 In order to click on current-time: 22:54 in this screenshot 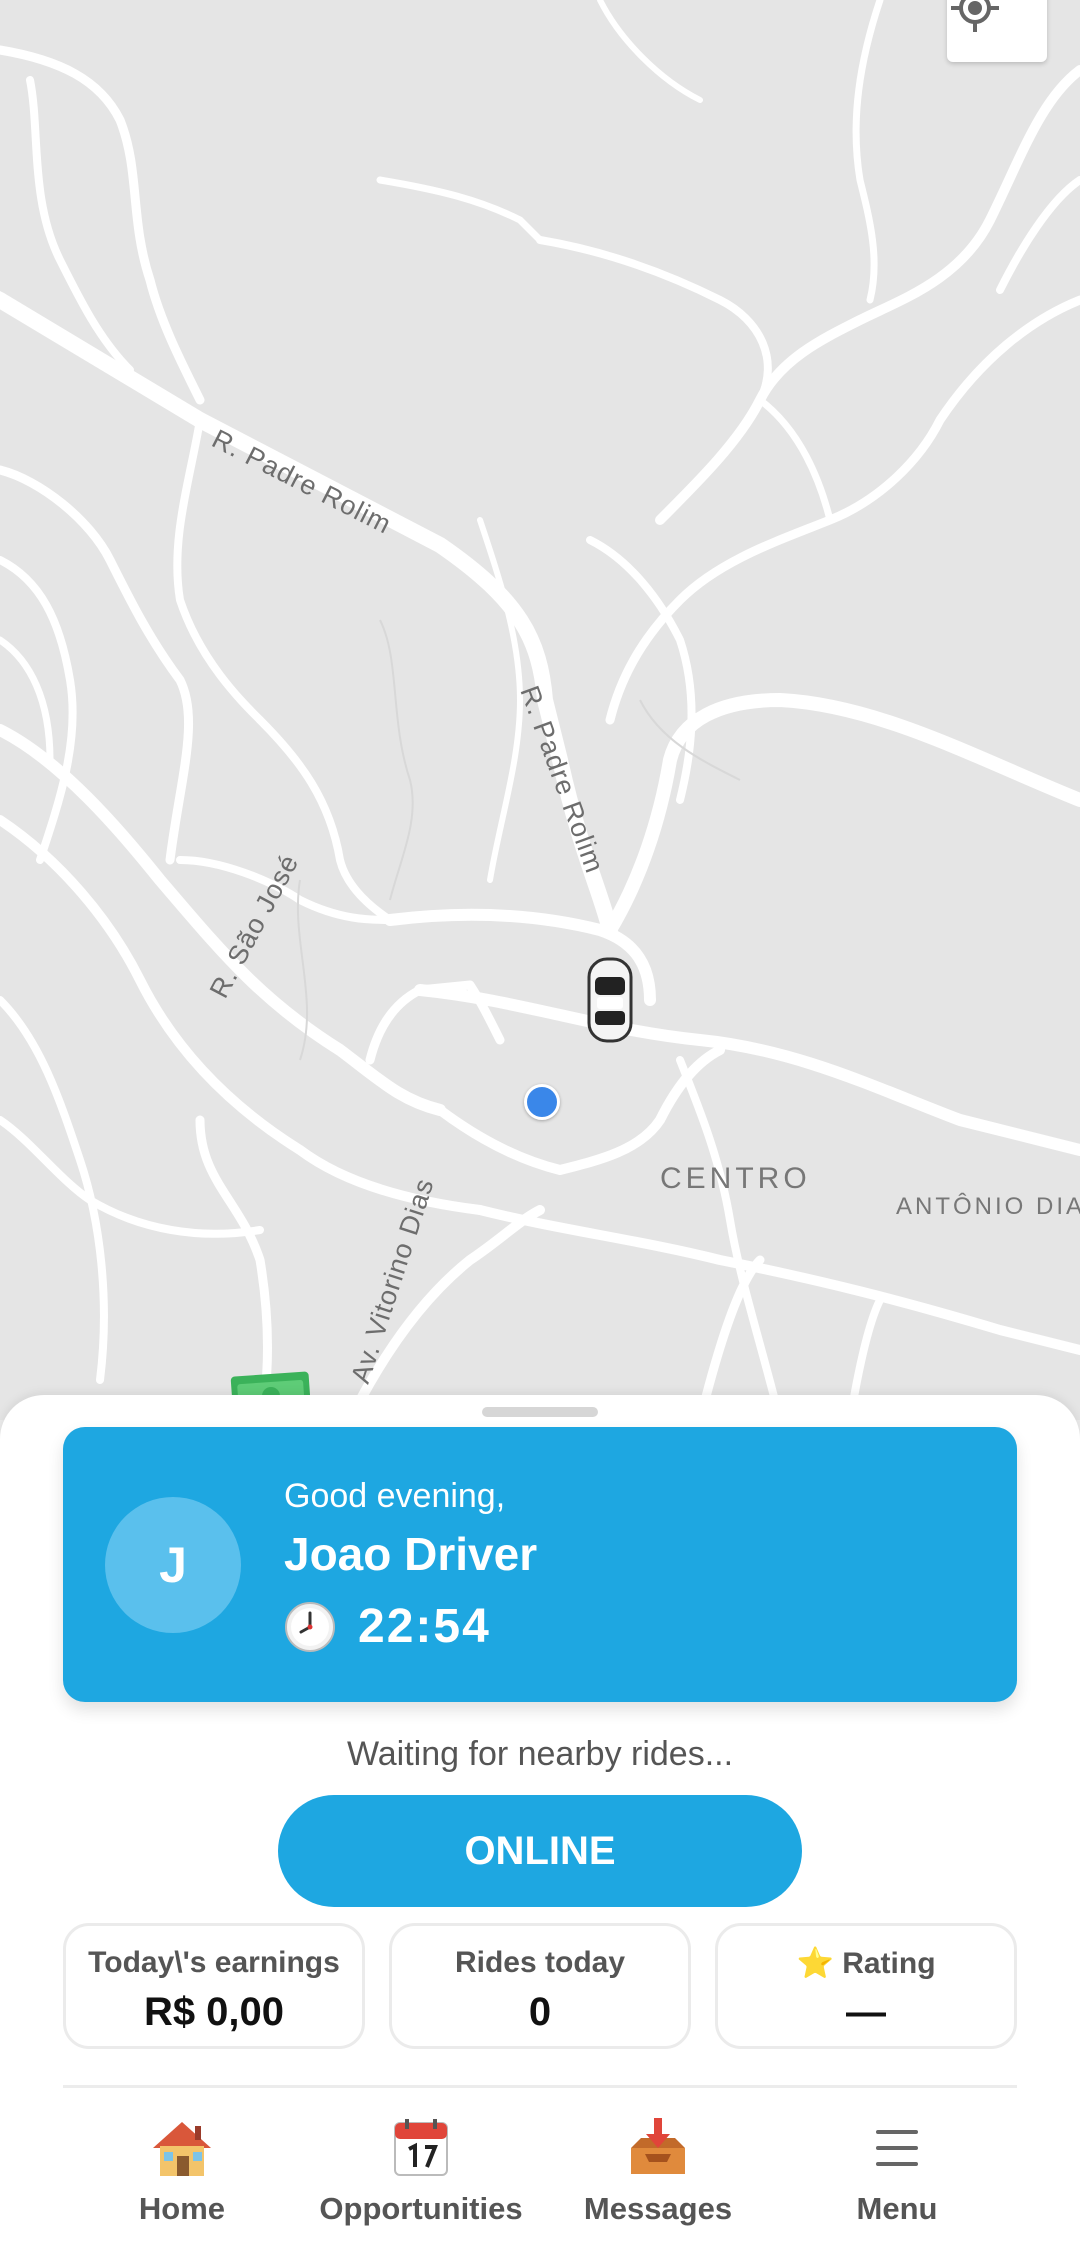, I will do `click(424, 1626)`.